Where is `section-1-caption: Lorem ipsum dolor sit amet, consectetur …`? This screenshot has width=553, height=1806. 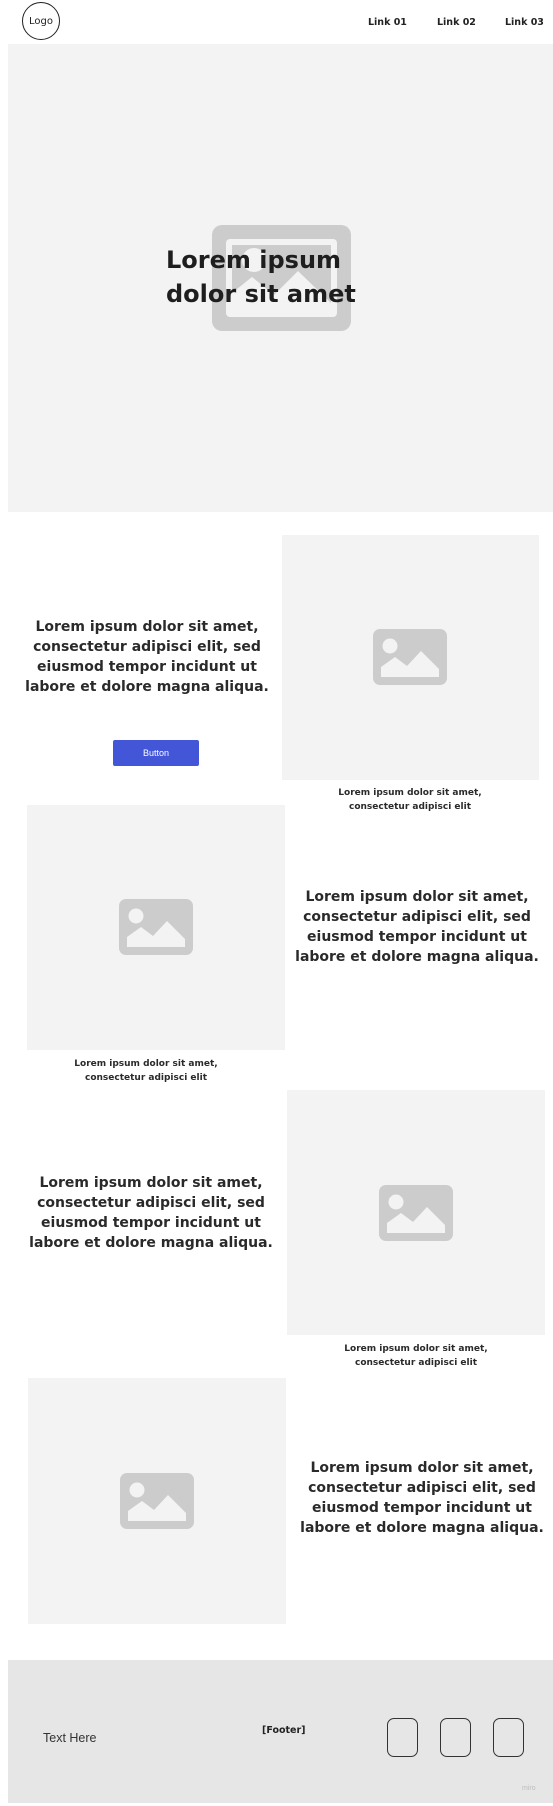 section-1-caption: Lorem ipsum dolor sit amet, consectetur … is located at coordinates (410, 800).